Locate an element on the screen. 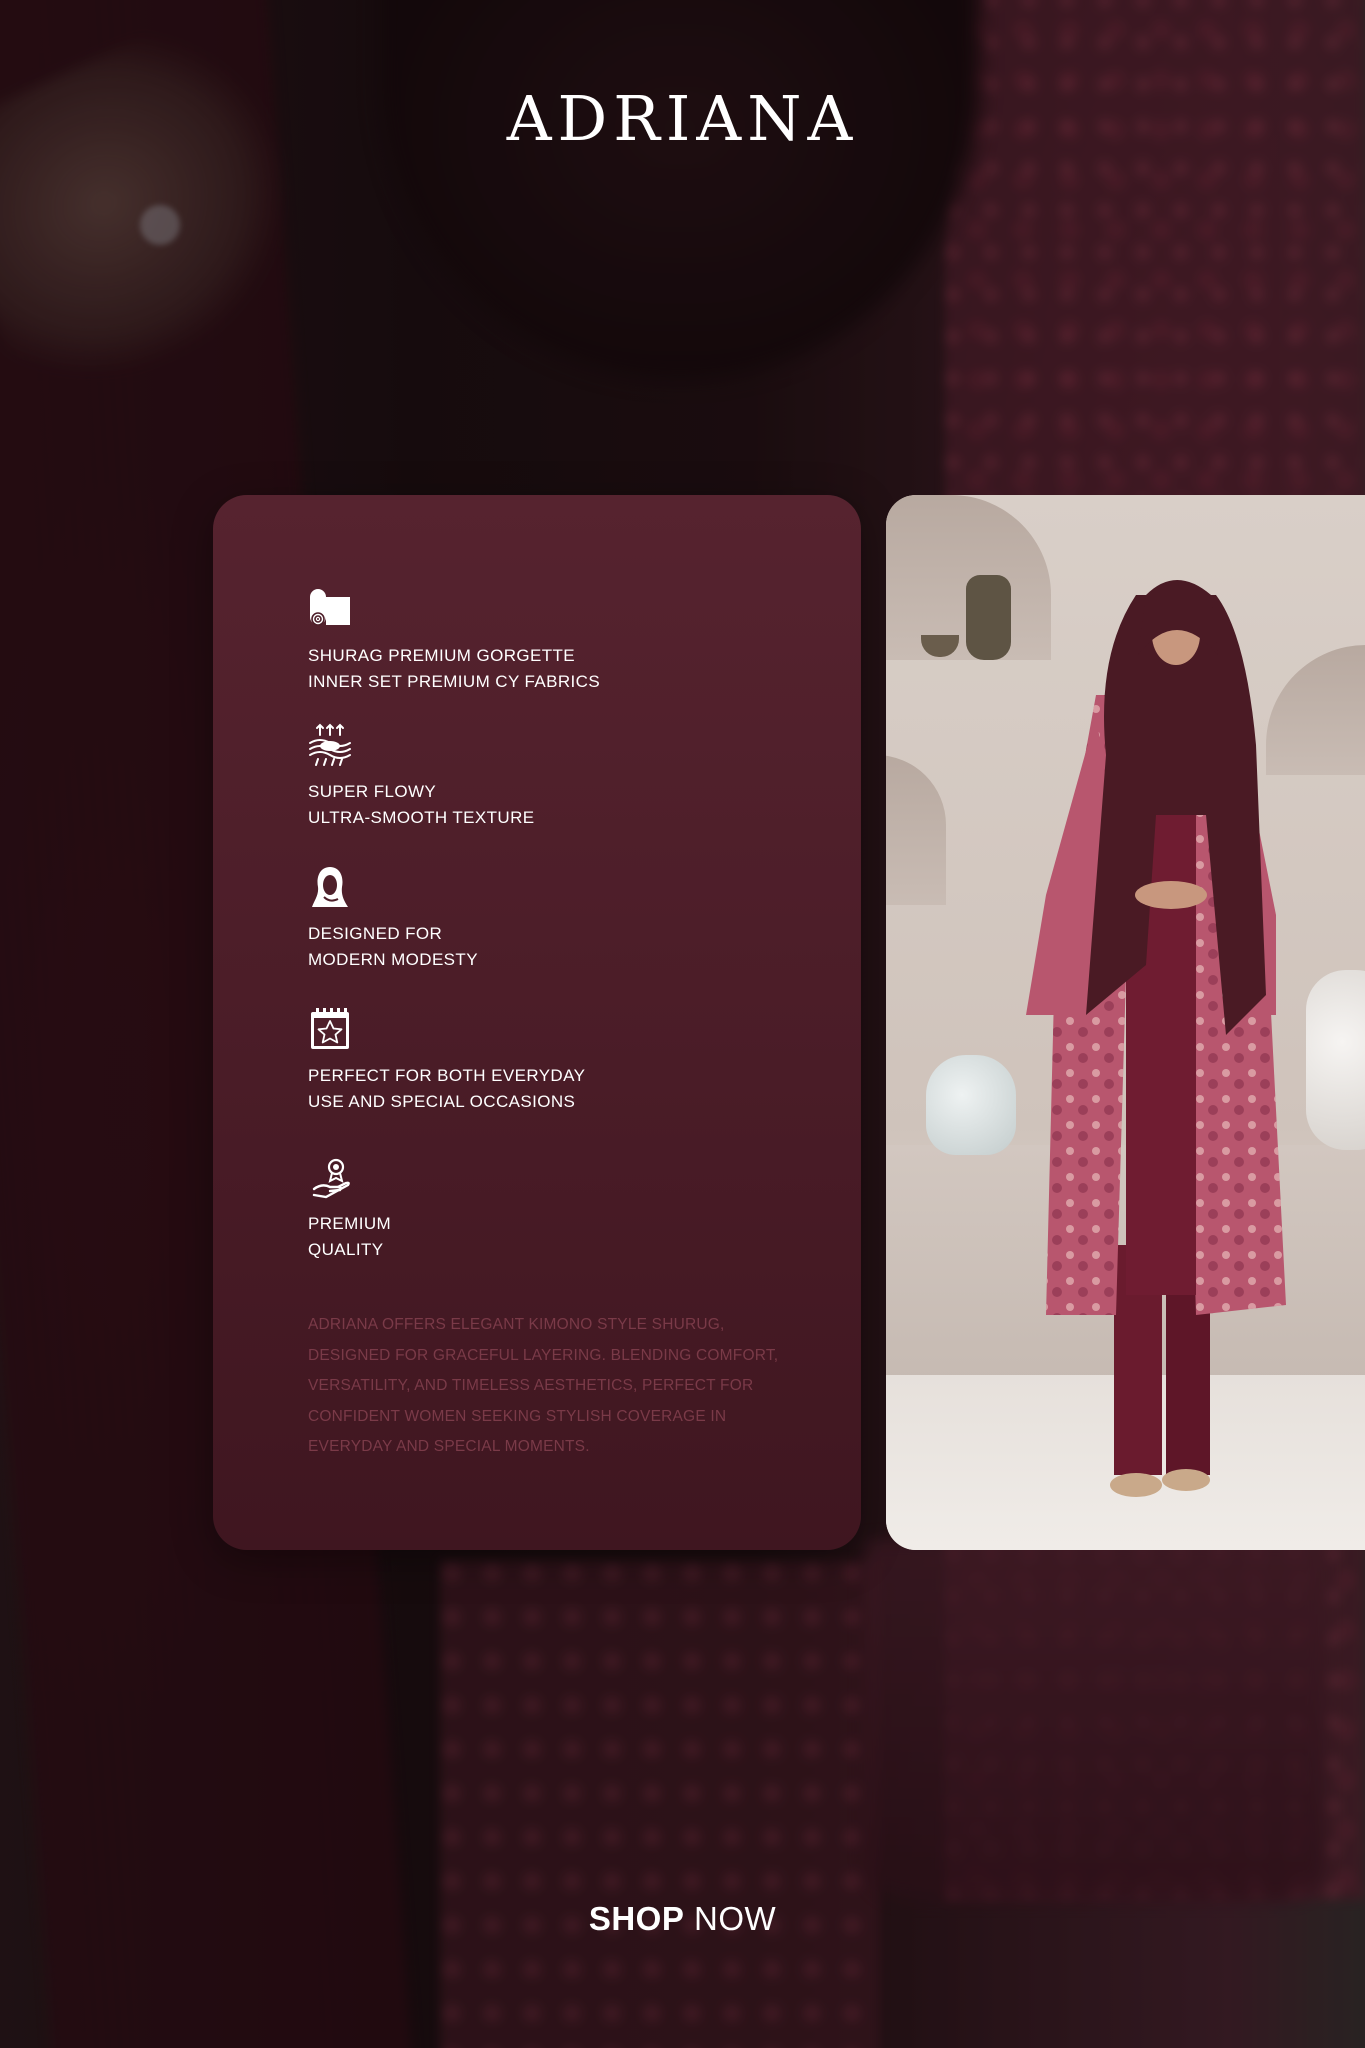 The image size is (1365, 2048). shop-now-button: SHOP NOW is located at coordinates (682, 1919).